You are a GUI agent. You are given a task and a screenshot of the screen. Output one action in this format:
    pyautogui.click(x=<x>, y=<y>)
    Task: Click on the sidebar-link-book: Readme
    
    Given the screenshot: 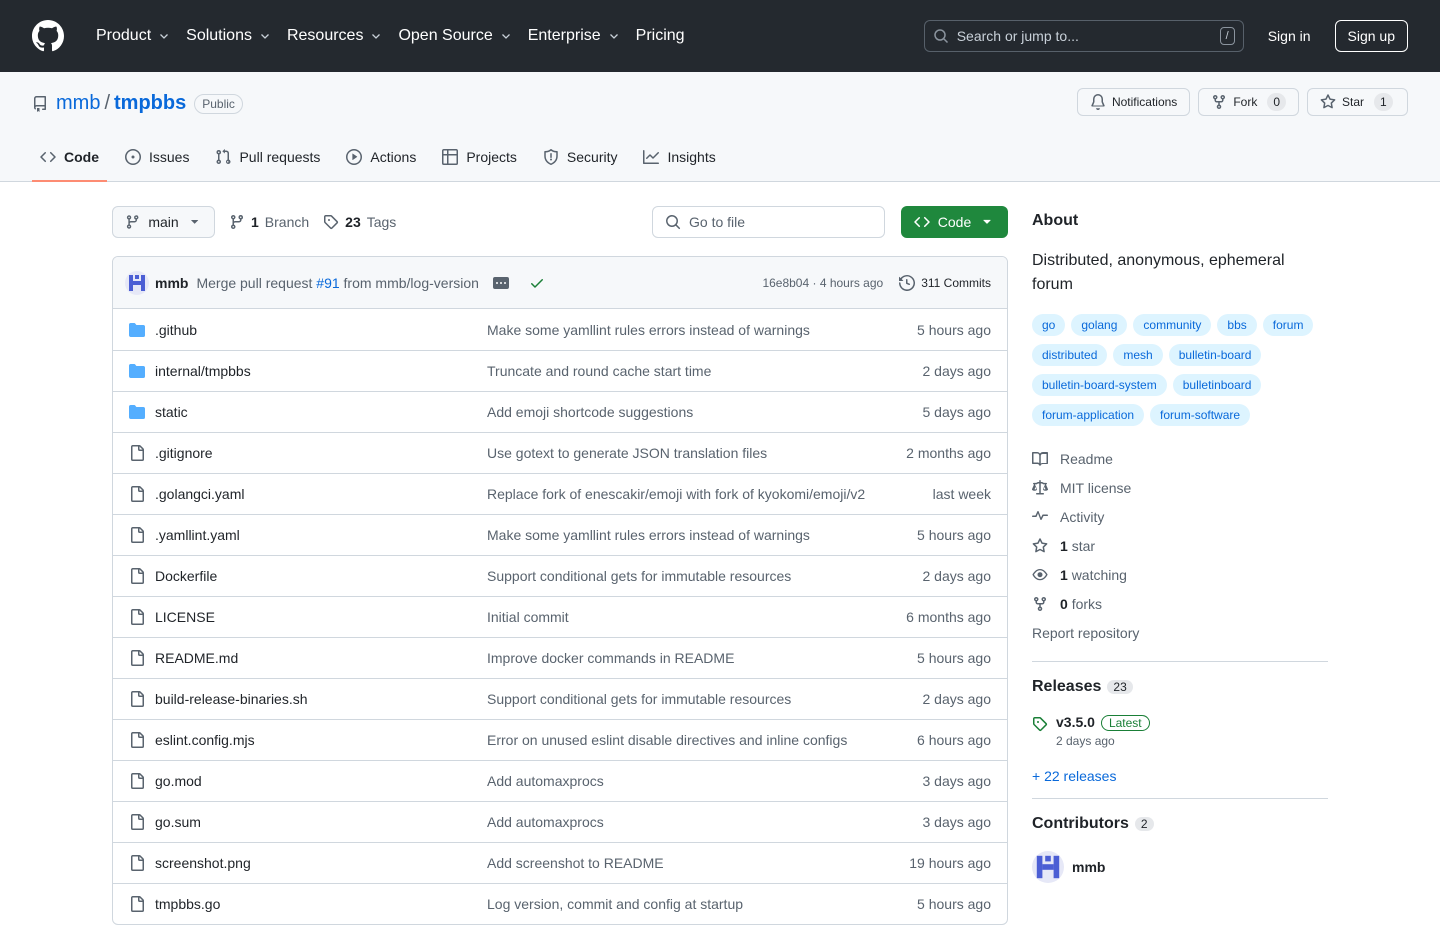 What is the action you would take?
    pyautogui.click(x=1180, y=458)
    